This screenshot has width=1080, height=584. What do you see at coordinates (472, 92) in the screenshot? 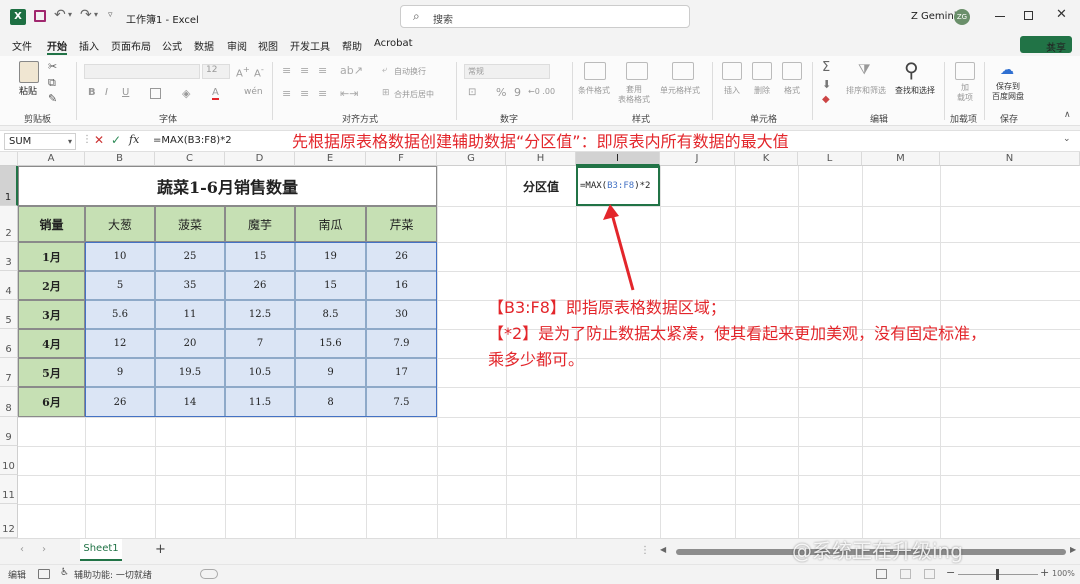
I see `currency-icon: ⊡` at bounding box center [472, 92].